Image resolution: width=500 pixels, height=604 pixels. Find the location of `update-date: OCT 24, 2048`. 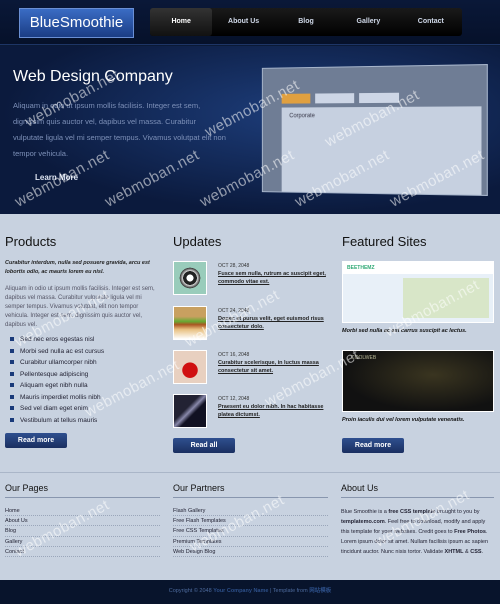

update-date: OCT 24, 2048 is located at coordinates (234, 311).